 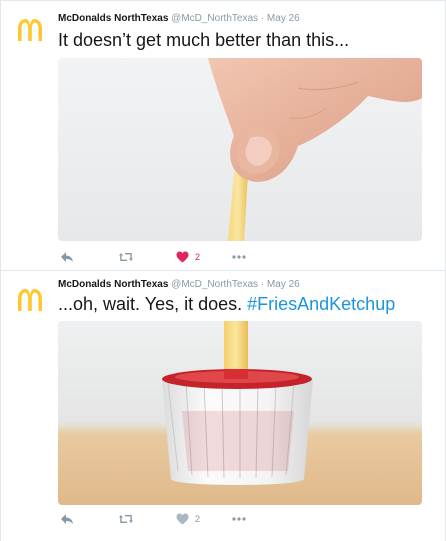 What do you see at coordinates (182, 257) in the screenshot?
I see `heart-icon-filled` at bounding box center [182, 257].